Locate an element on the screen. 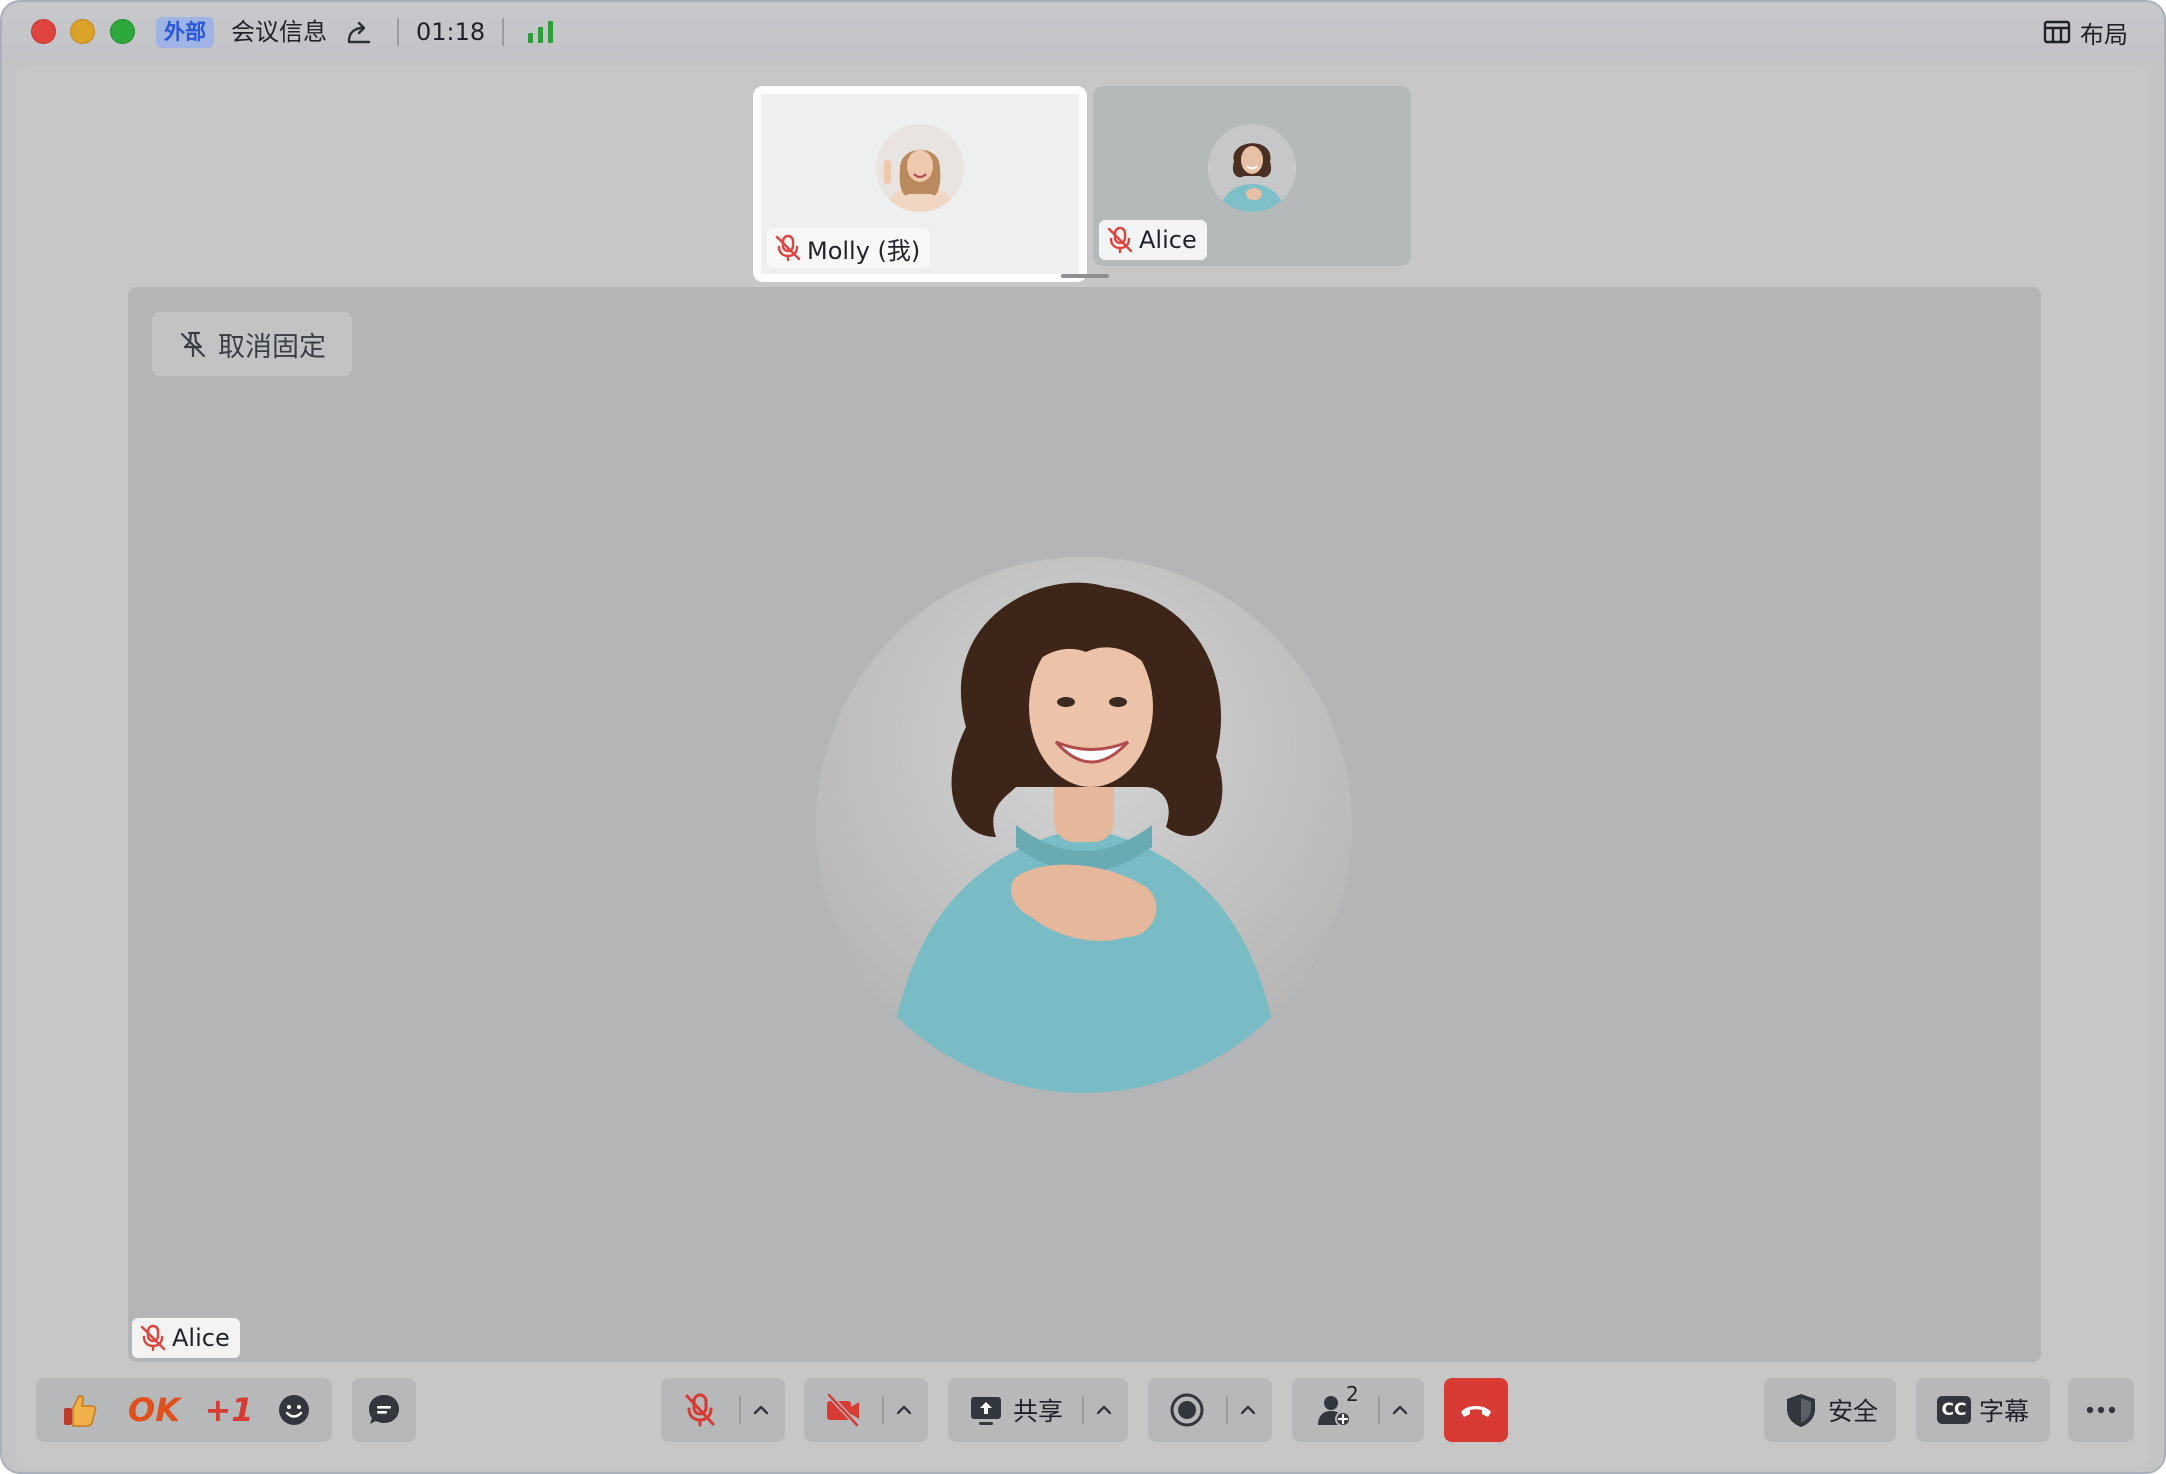 Image resolution: width=2166 pixels, height=1474 pixels. title-bar: 外部 会议信息 01:18 布局 is located at coordinates (1083, 32).